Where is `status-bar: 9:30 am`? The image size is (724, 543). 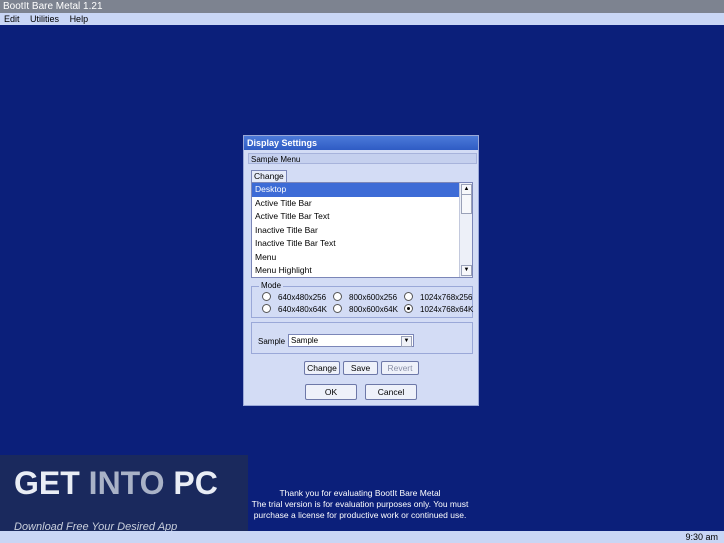 status-bar: 9:30 am is located at coordinates (362, 537).